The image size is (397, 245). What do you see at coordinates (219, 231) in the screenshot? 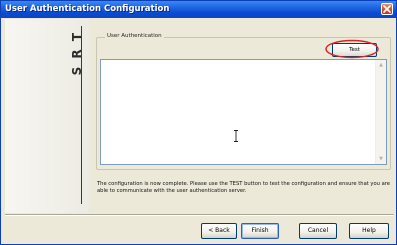
I see `back-button: < Back` at bounding box center [219, 231].